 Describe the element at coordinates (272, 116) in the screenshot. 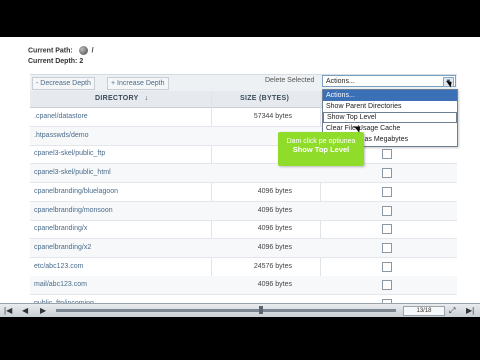

I see `size-value: 57344 bytes` at that location.